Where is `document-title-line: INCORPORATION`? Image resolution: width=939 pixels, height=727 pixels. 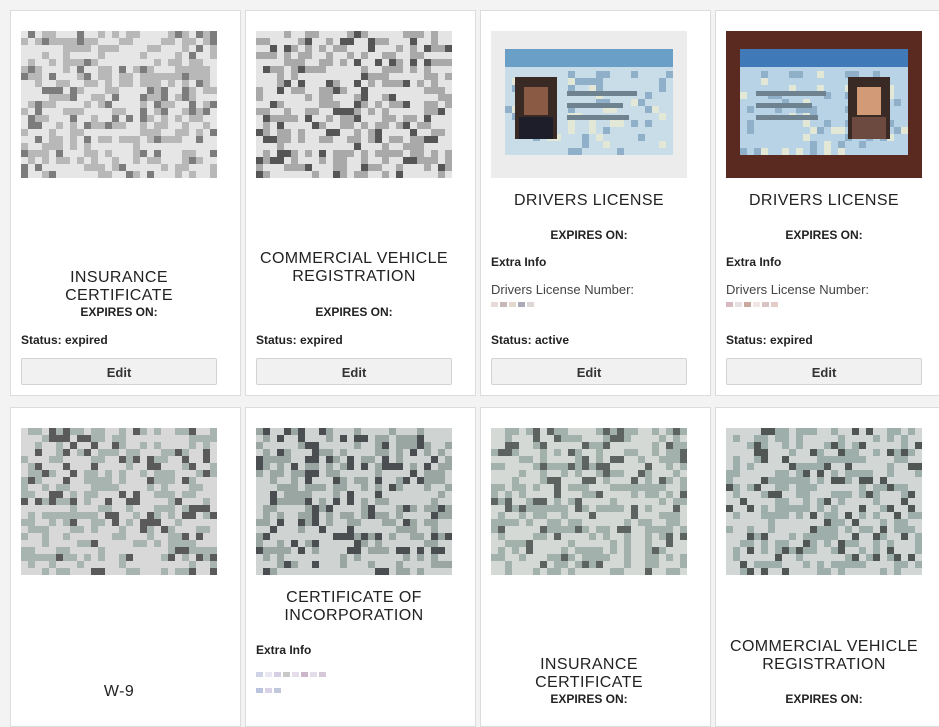
document-title-line: INCORPORATION is located at coordinates (354, 615).